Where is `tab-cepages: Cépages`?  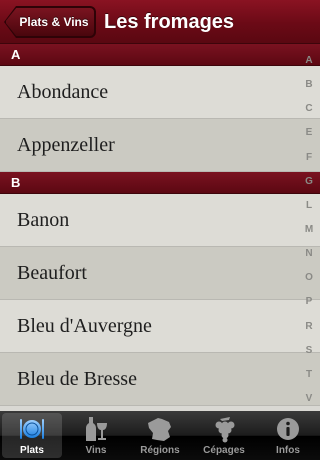 tab-cepages: Cépages is located at coordinates (224, 435).